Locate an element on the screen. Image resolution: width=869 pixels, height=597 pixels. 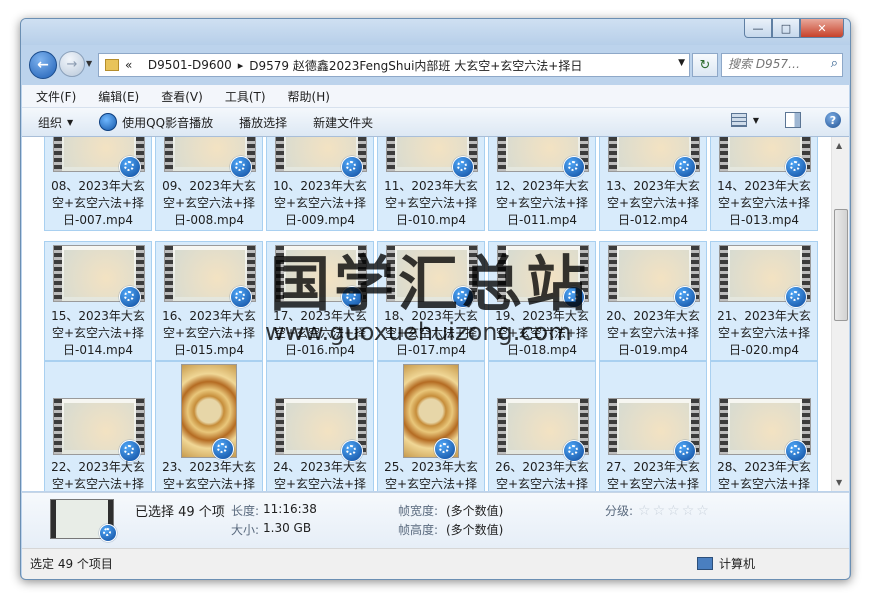
file-name-line: 08、2023年大玄 is located at coordinates (98, 186).